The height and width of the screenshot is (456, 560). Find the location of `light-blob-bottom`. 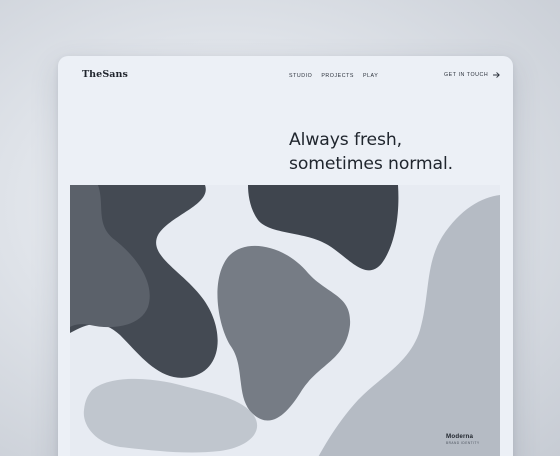

light-blob-bottom is located at coordinates (170, 415).